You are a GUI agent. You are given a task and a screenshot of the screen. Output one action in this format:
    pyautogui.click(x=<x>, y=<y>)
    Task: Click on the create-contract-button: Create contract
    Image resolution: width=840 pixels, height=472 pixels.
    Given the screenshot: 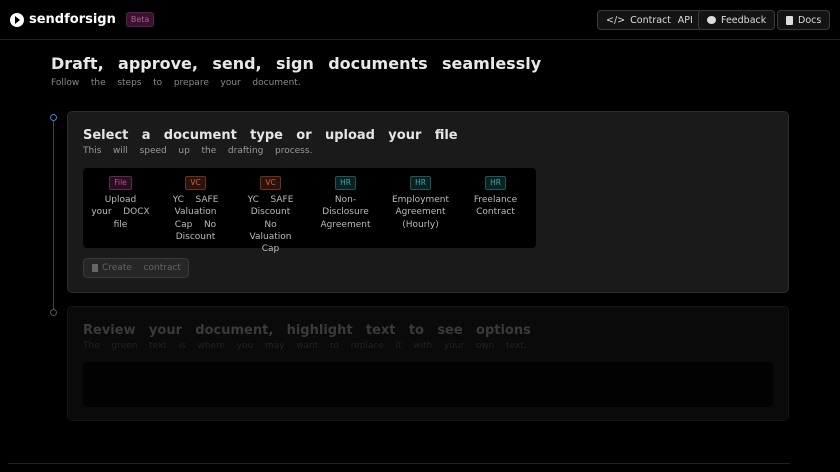 What is the action you would take?
    pyautogui.click(x=136, y=268)
    